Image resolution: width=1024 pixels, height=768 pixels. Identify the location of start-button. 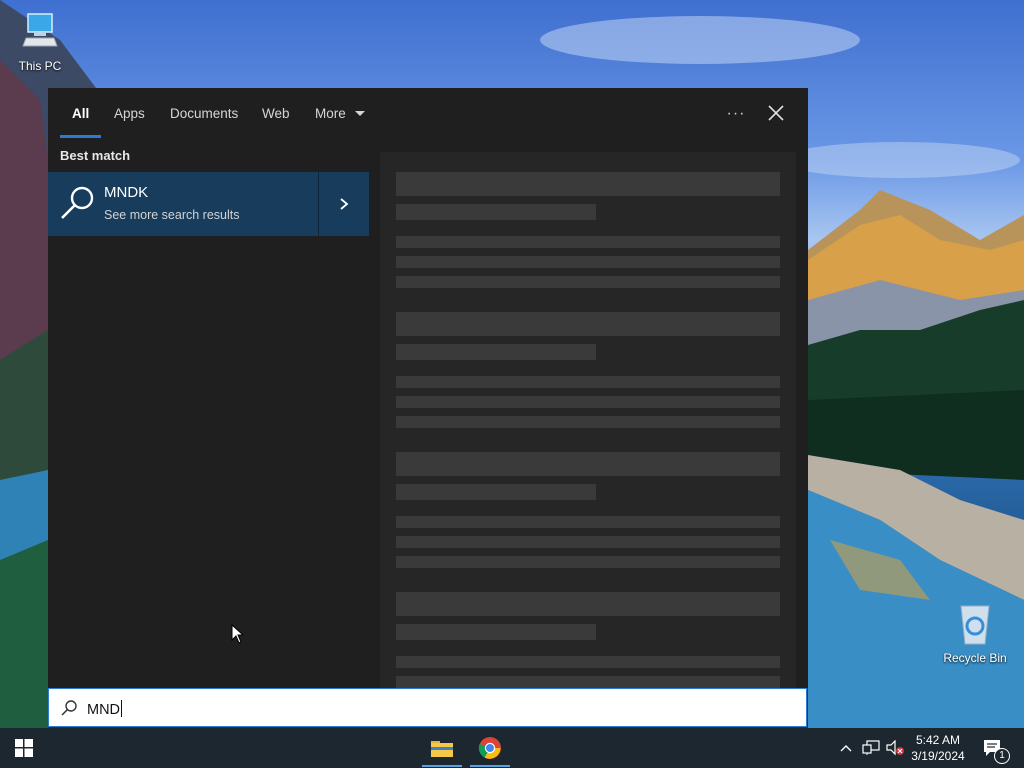
(24, 748).